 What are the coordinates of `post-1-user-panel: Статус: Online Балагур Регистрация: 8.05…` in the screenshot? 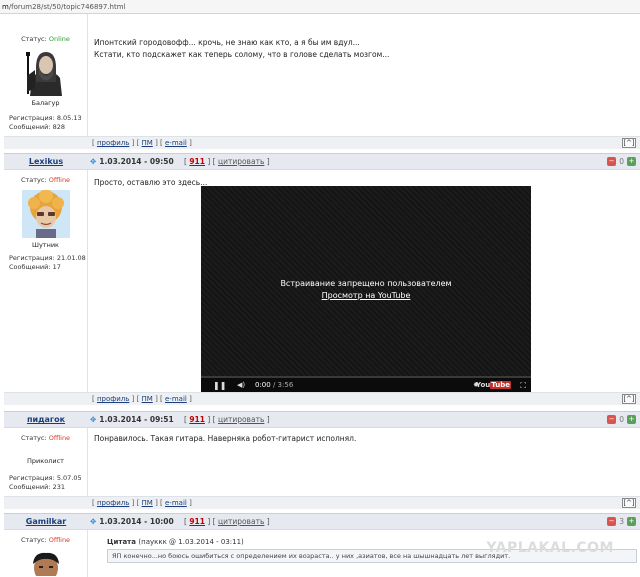 It's located at (46, 75).